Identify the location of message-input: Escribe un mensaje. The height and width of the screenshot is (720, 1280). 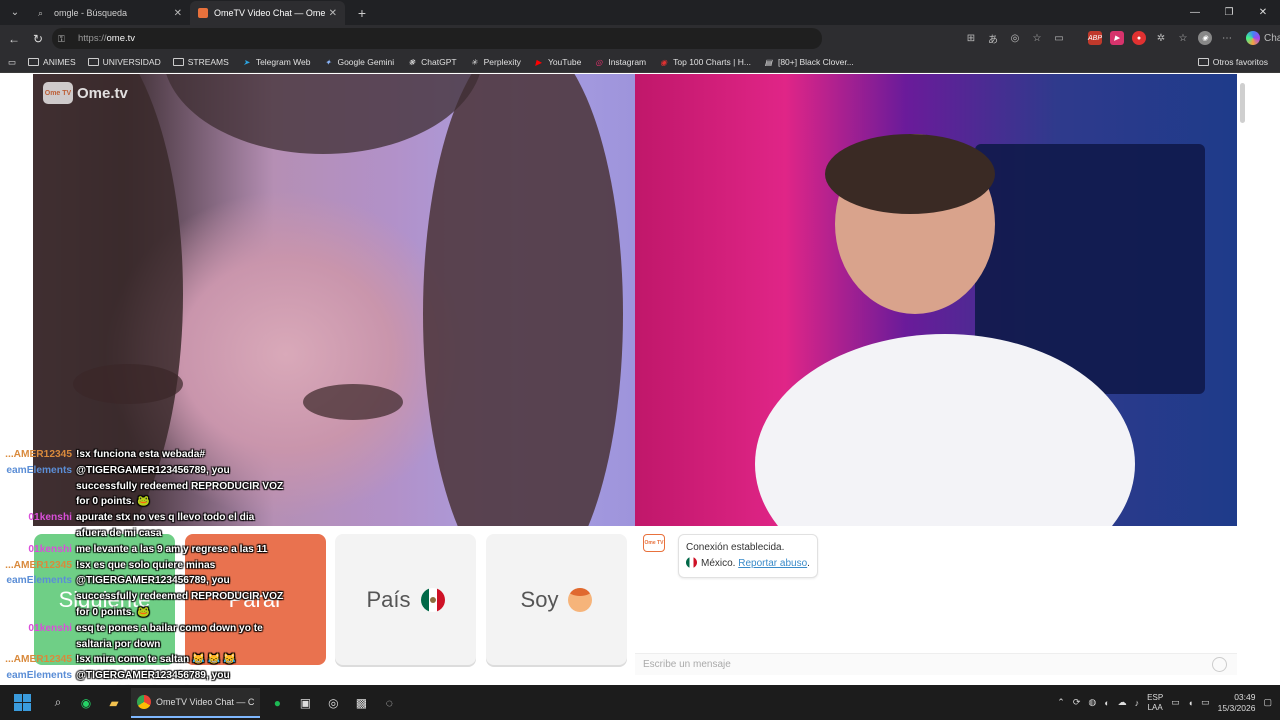
(936, 664).